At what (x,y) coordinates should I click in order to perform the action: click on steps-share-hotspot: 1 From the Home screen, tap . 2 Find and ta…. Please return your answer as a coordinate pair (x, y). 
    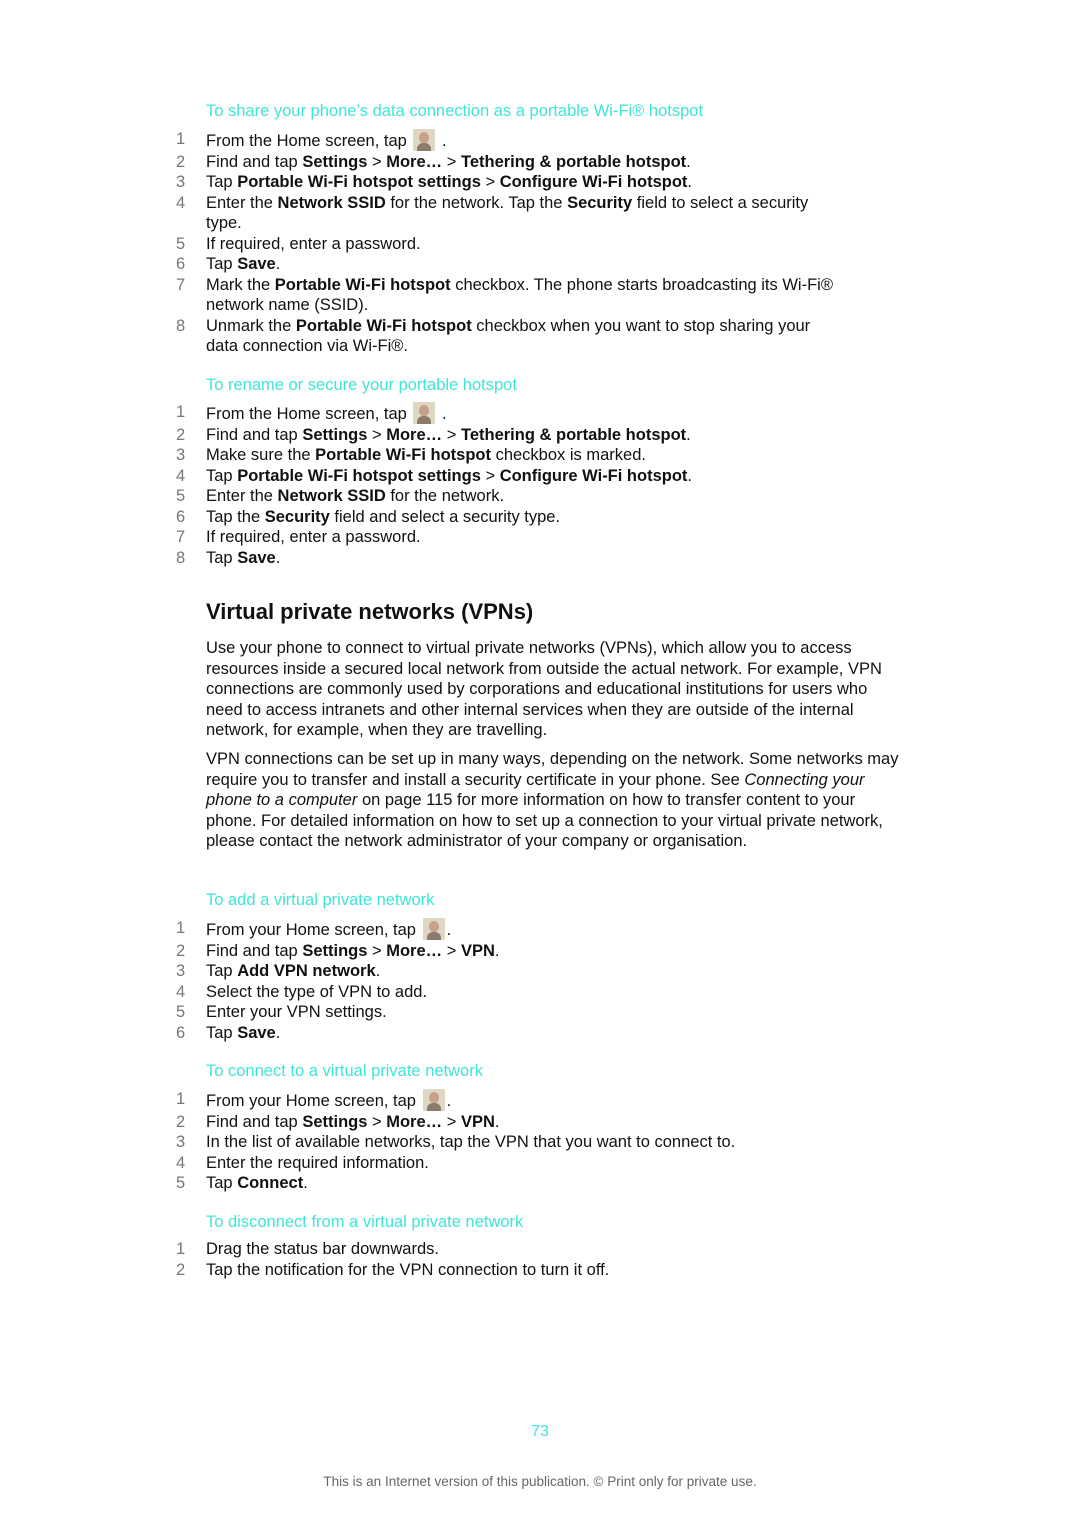
    Looking at the image, I should click on (423, 243).